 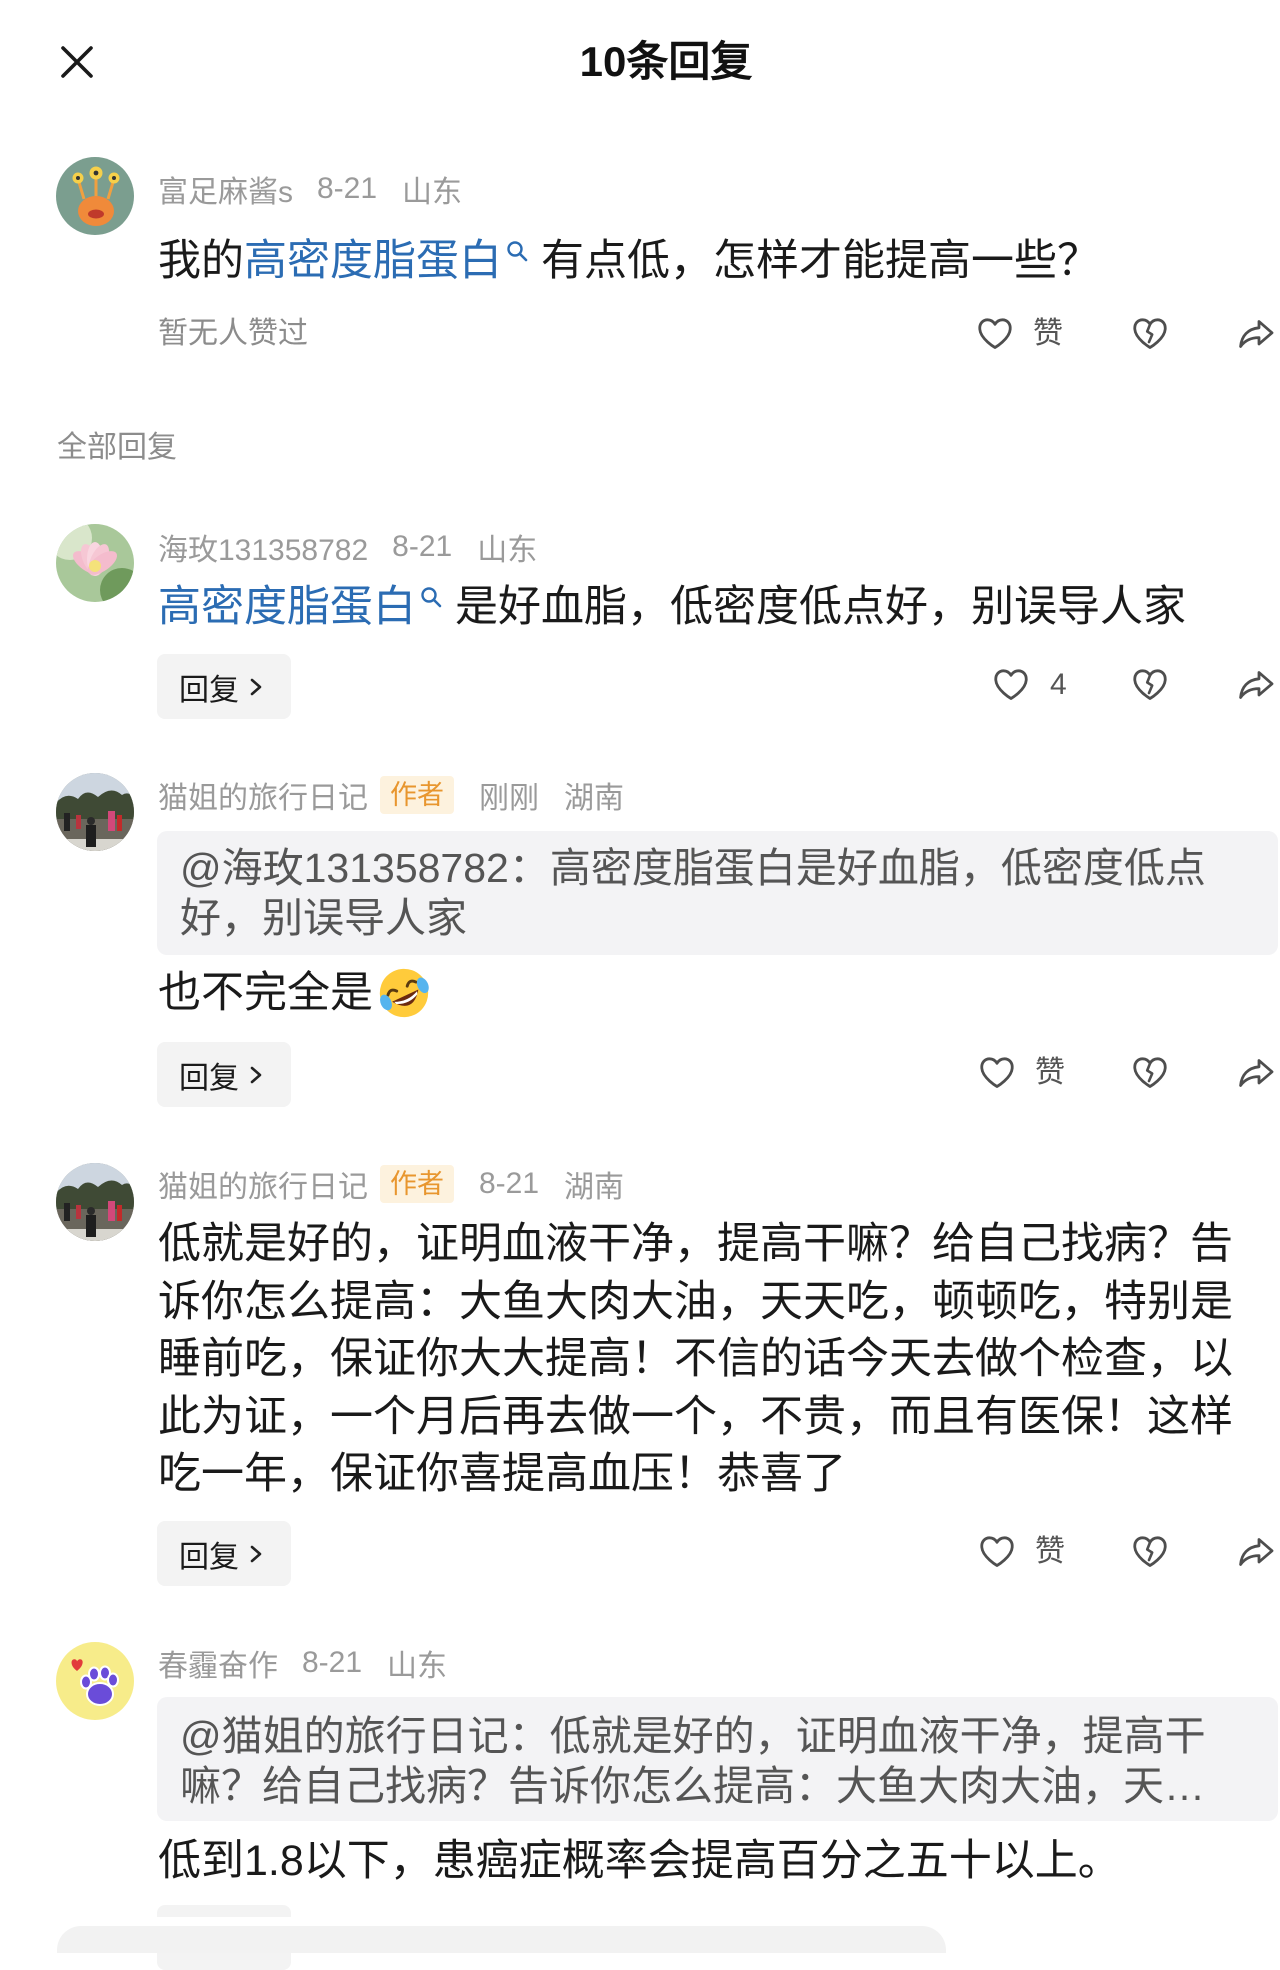 I want to click on comment-actions: 4, so click(x=640, y=685).